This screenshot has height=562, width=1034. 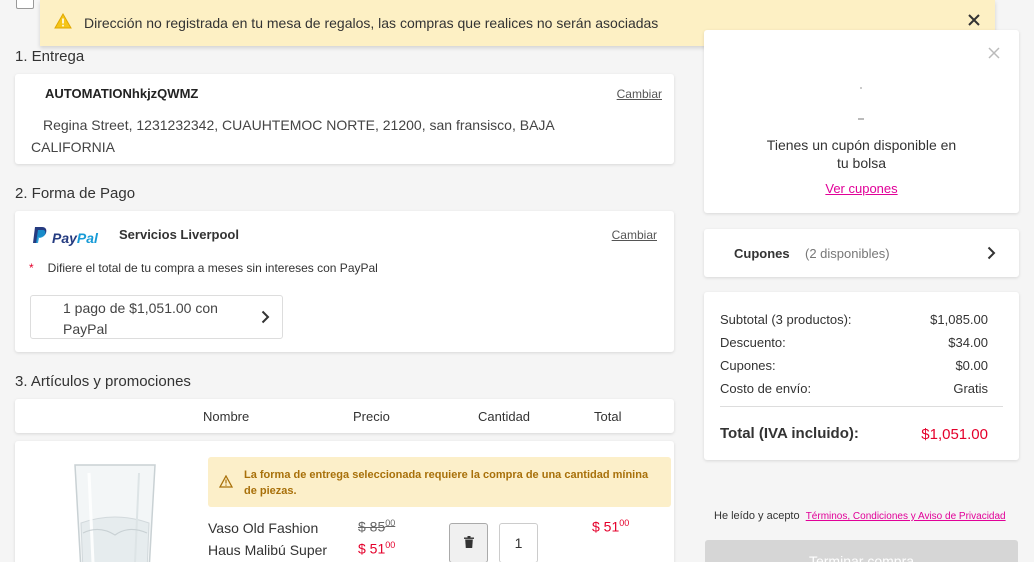 I want to click on summary-row: Descuento: $34.00, so click(x=854, y=342).